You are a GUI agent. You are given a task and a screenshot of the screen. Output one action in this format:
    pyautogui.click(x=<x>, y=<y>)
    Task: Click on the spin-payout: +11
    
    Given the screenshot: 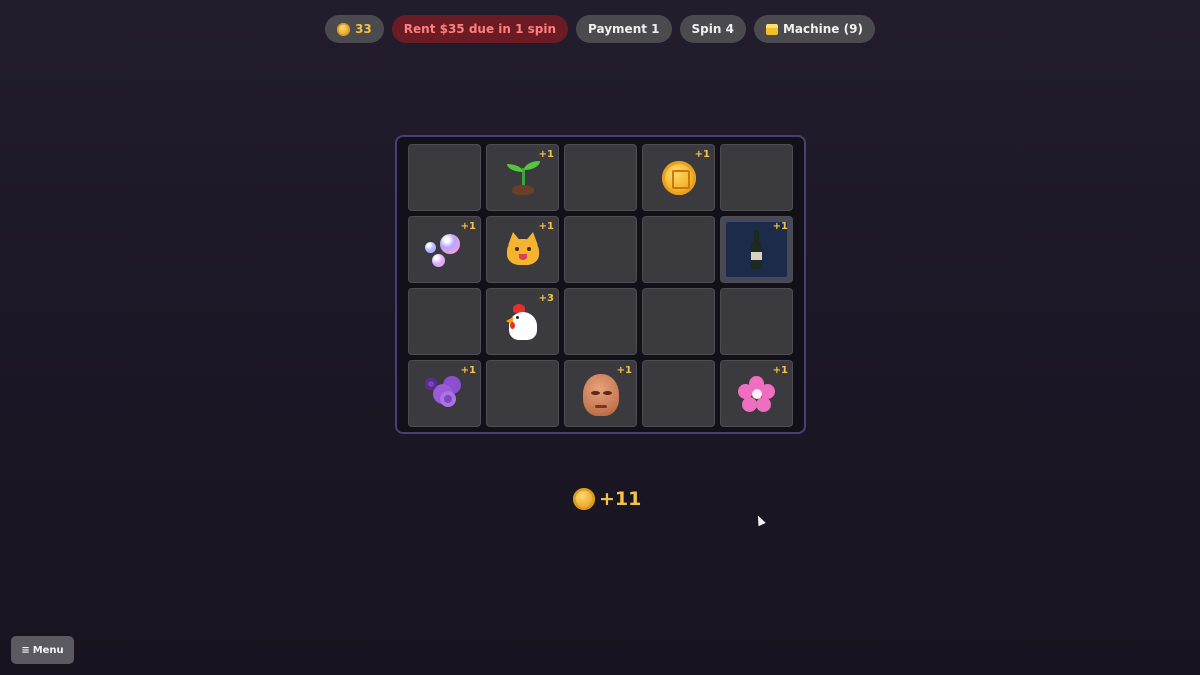 What is the action you would take?
    pyautogui.click(x=607, y=499)
    